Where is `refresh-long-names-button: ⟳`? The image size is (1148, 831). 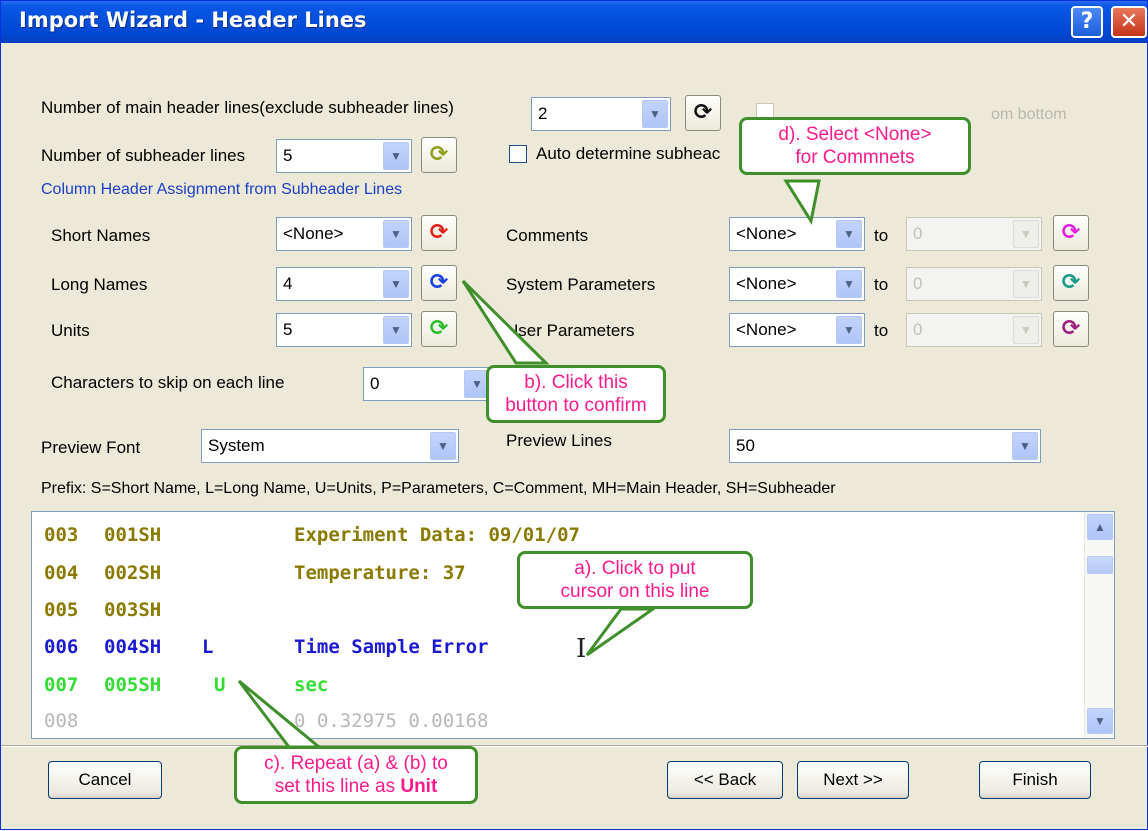 refresh-long-names-button: ⟳ is located at coordinates (439, 283).